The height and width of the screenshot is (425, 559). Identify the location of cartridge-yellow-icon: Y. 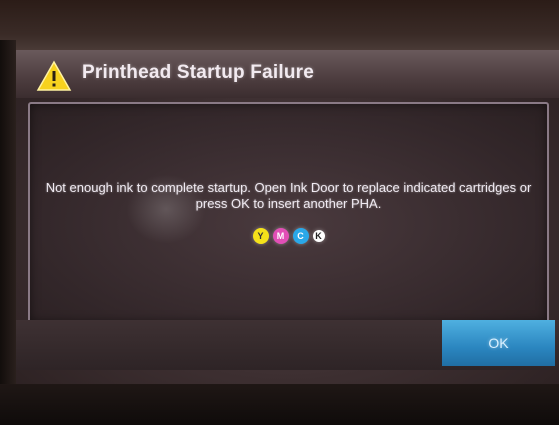
(260, 236).